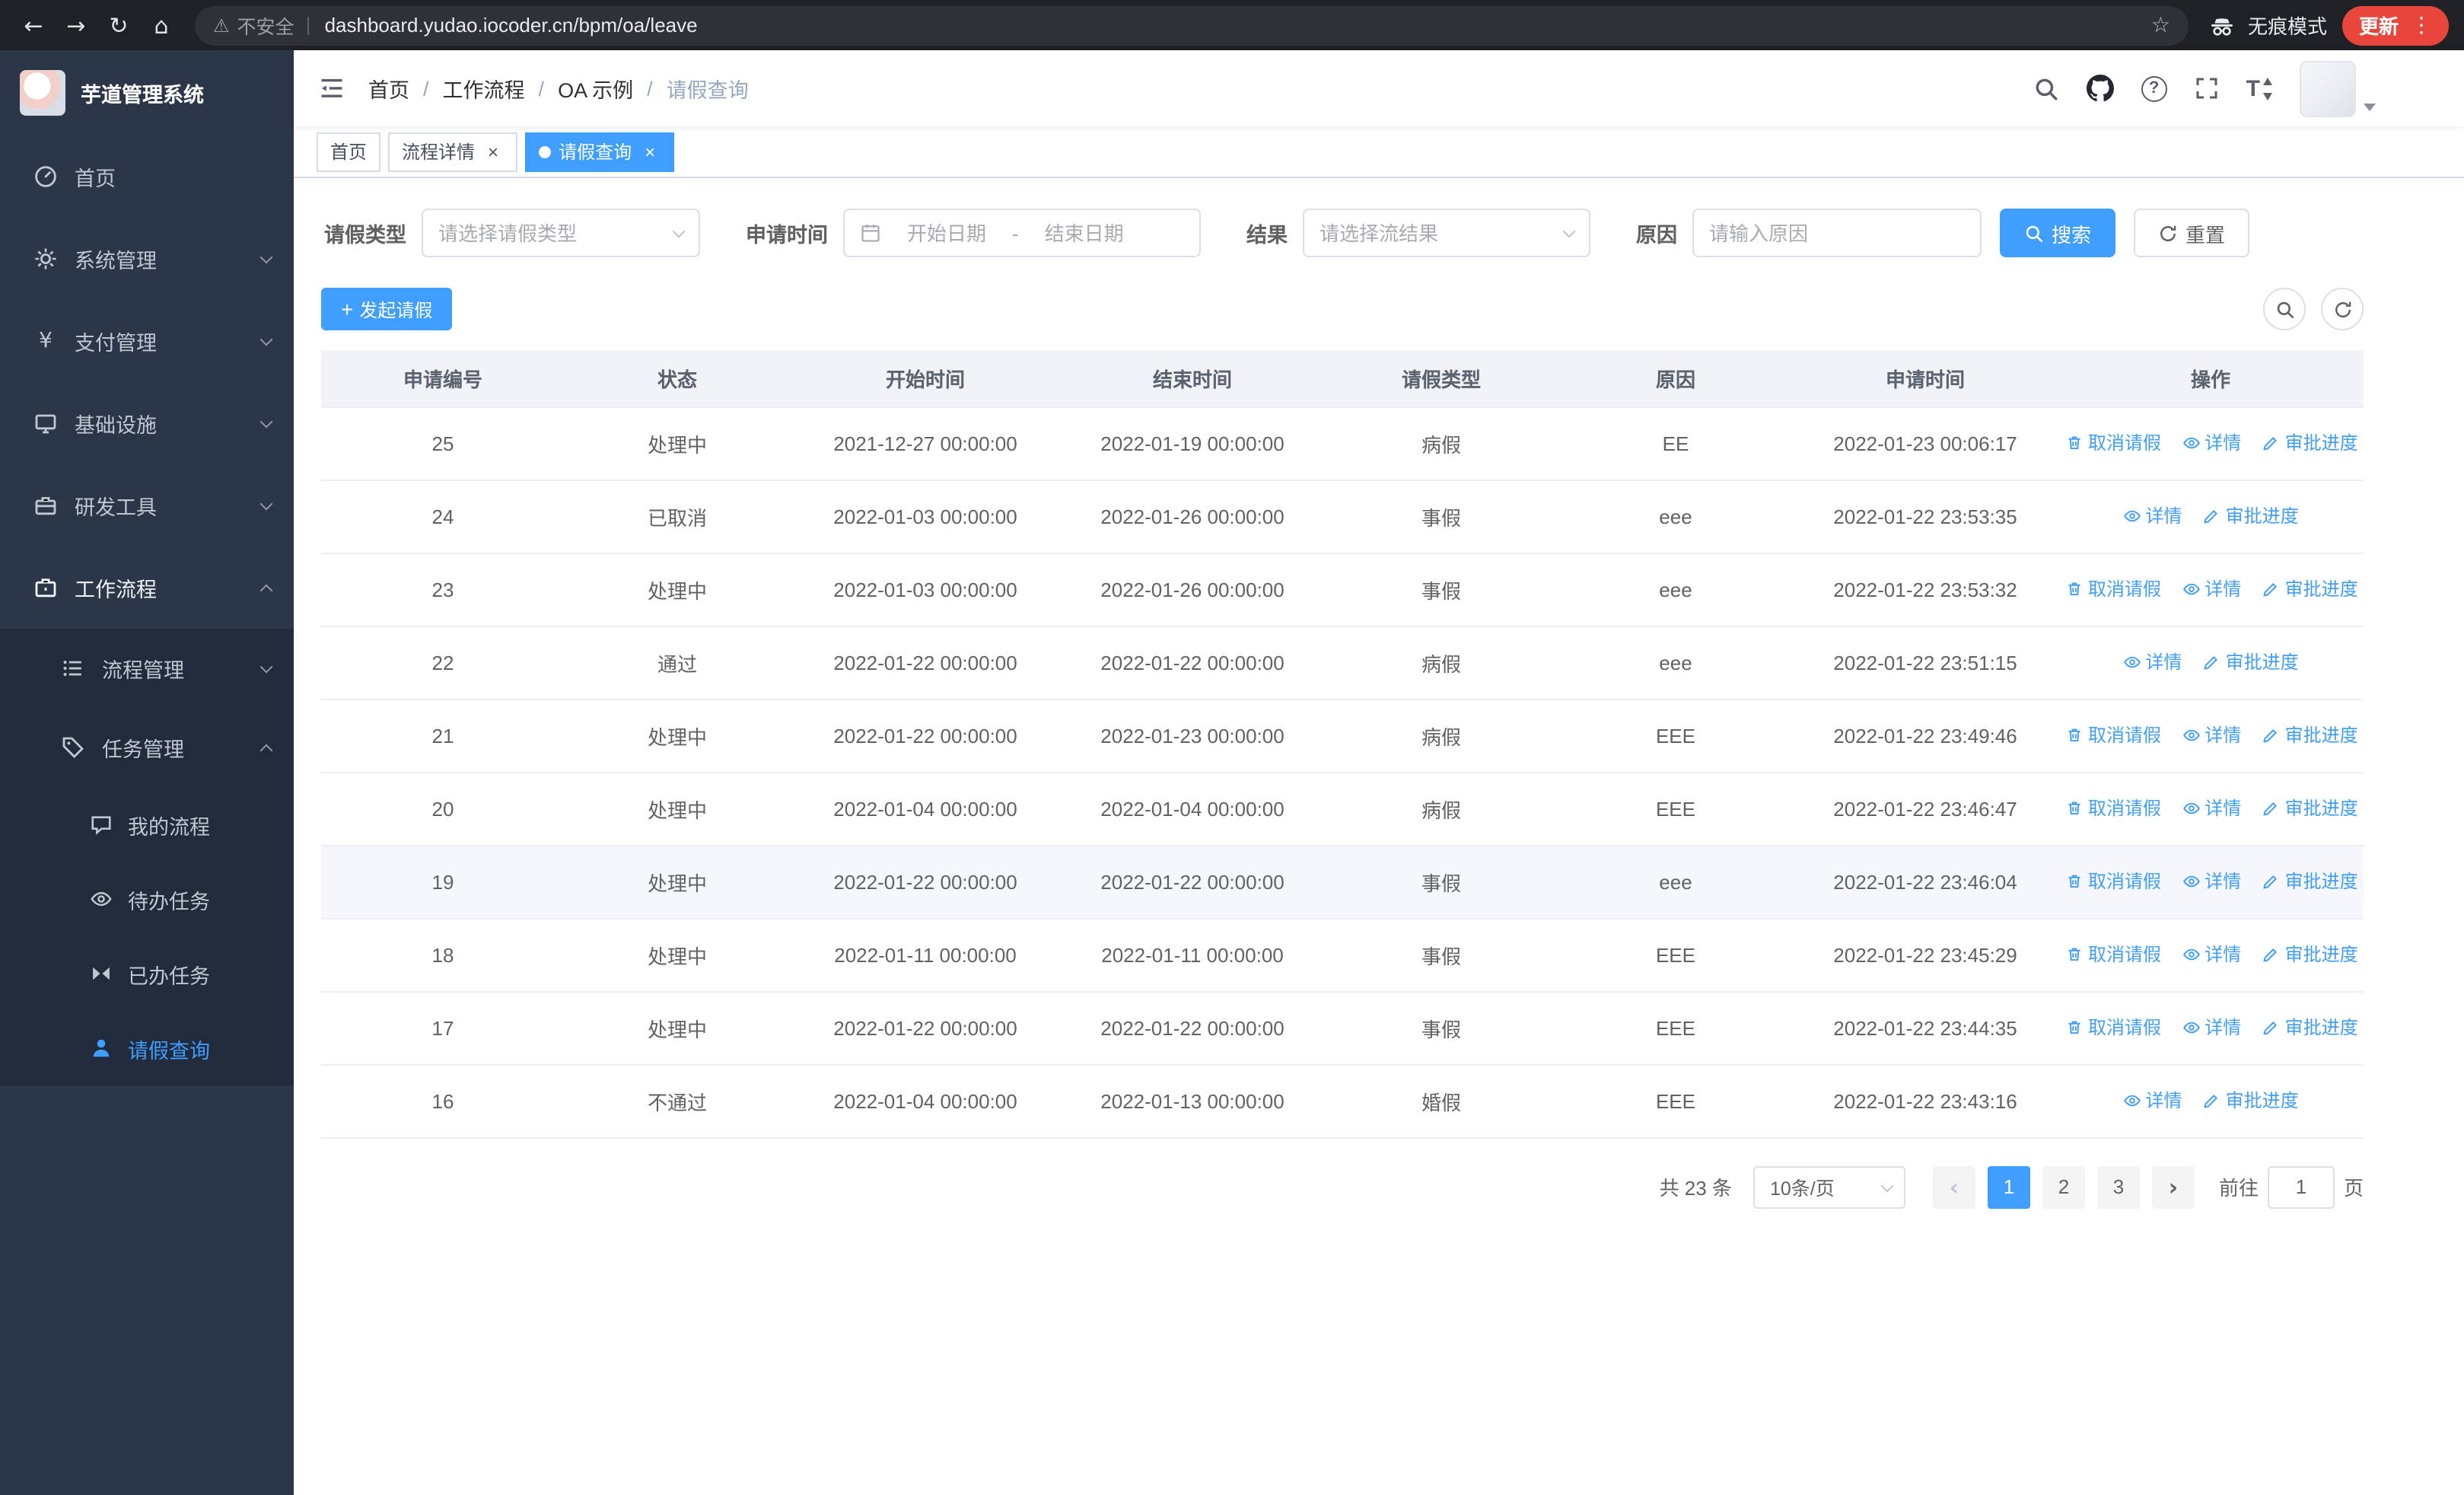 Image resolution: width=2464 pixels, height=1495 pixels. Describe the element at coordinates (147, 506) in the screenshot. I see `sidebar-item-dev-tools: 研发工具` at that location.